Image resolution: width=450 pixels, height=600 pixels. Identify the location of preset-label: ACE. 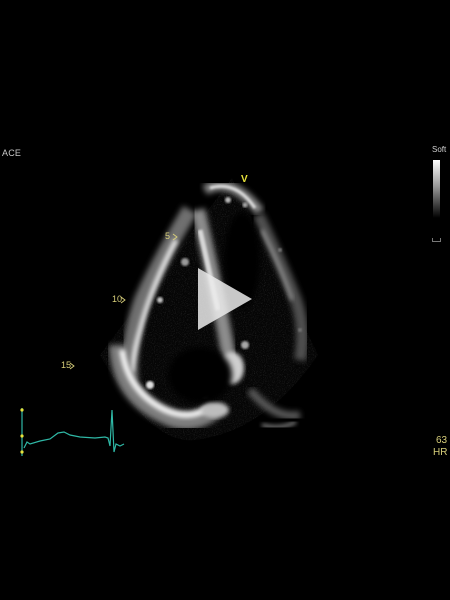
(12, 153).